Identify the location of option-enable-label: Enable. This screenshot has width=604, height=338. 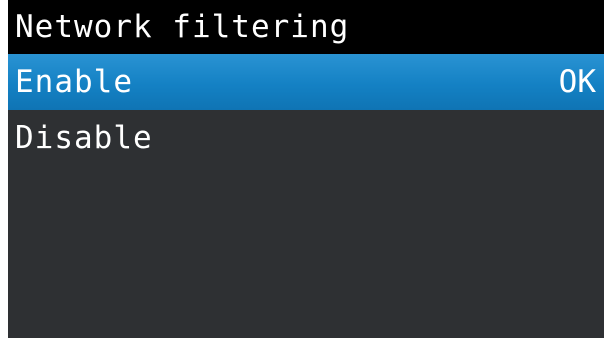
(74, 82).